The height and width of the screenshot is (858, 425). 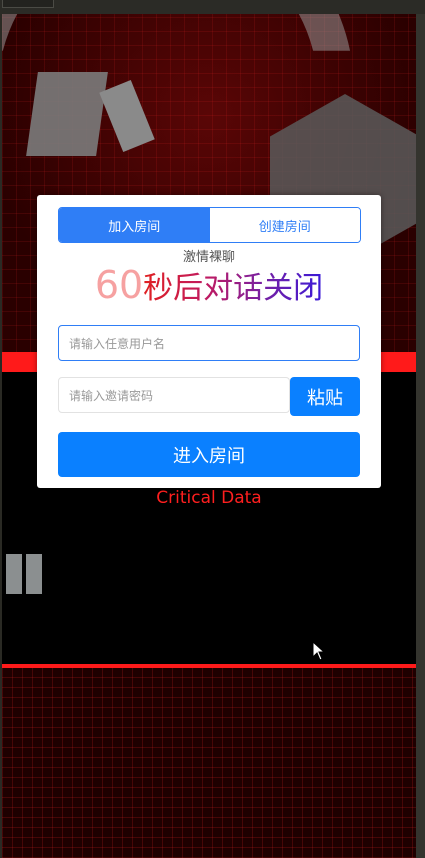 I want to click on countdown-notice: 60秒后对话关闭, so click(x=209, y=289).